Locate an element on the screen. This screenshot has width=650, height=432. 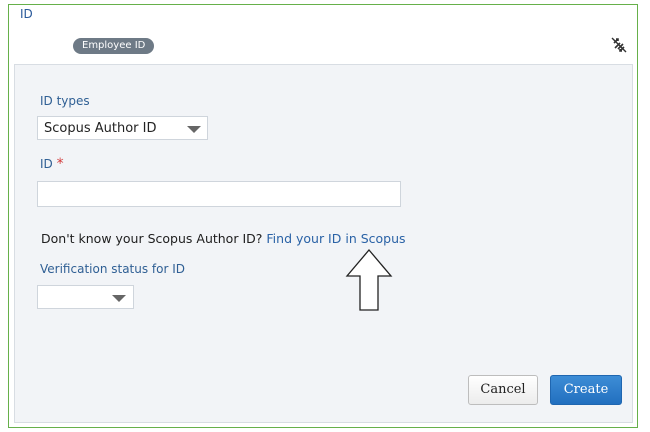
help-question: Don't know your Scopus Author ID? is located at coordinates (152, 238).